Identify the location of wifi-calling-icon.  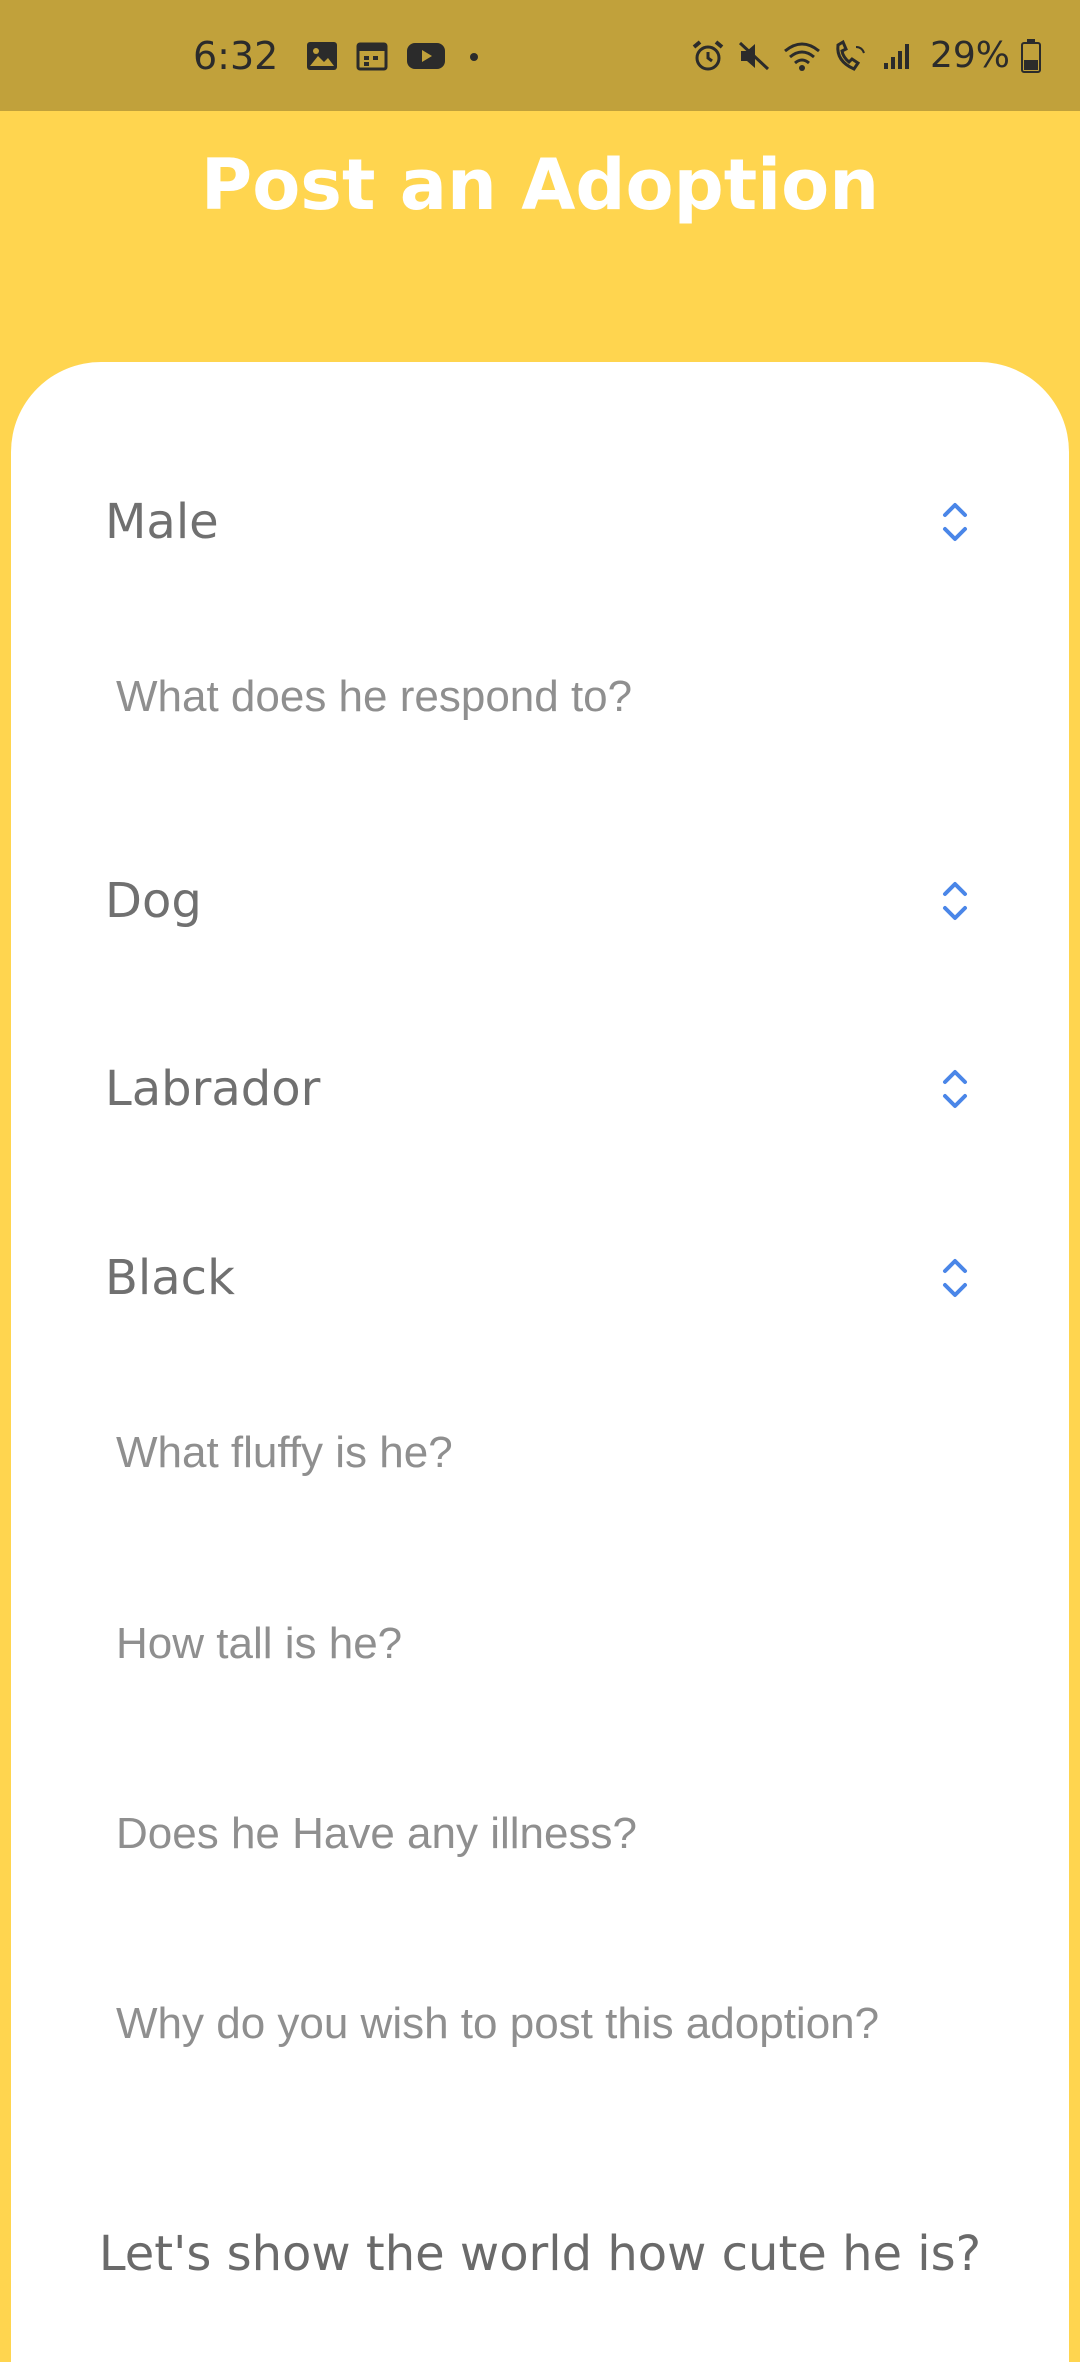
(852, 56).